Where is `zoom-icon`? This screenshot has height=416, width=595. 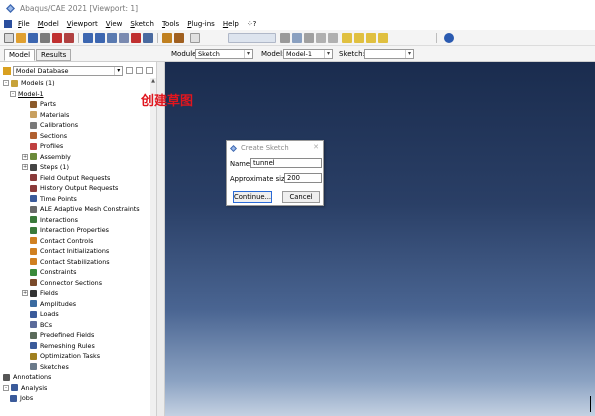
zoom-icon is located at coordinates (112, 38).